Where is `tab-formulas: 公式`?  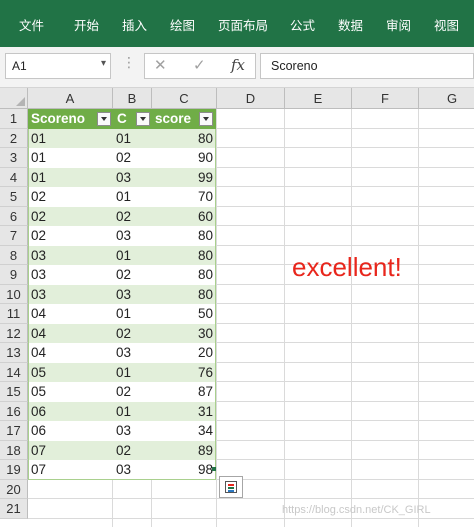 tab-formulas: 公式 is located at coordinates (302, 24).